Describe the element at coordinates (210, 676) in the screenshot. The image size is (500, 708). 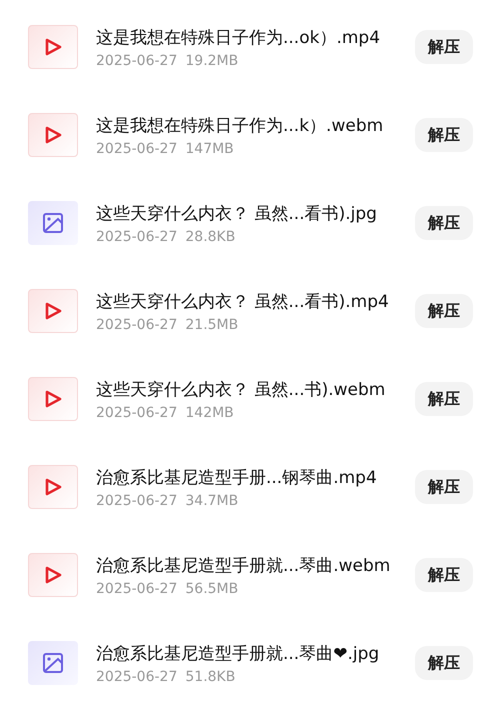
I see `file-size: 51.8KB` at that location.